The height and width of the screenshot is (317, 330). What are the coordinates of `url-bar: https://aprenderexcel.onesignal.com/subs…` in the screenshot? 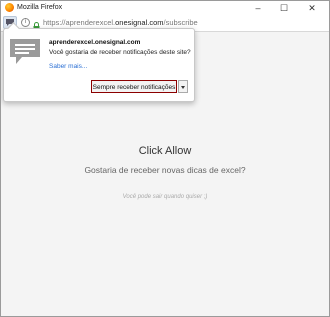 It's located at (120, 22).